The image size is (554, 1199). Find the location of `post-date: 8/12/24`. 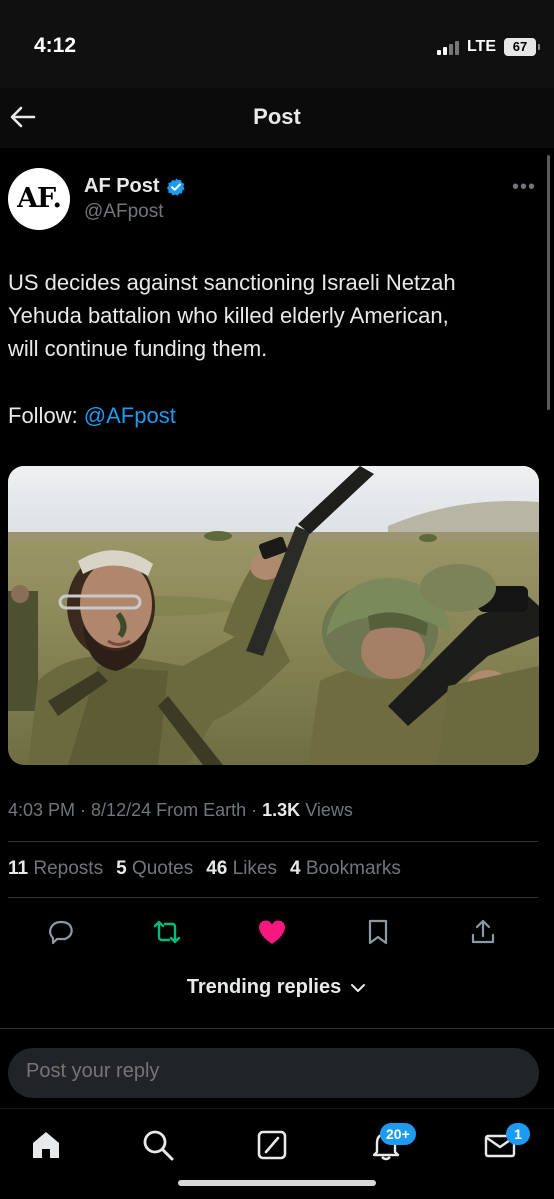

post-date: 8/12/24 is located at coordinates (121, 810).